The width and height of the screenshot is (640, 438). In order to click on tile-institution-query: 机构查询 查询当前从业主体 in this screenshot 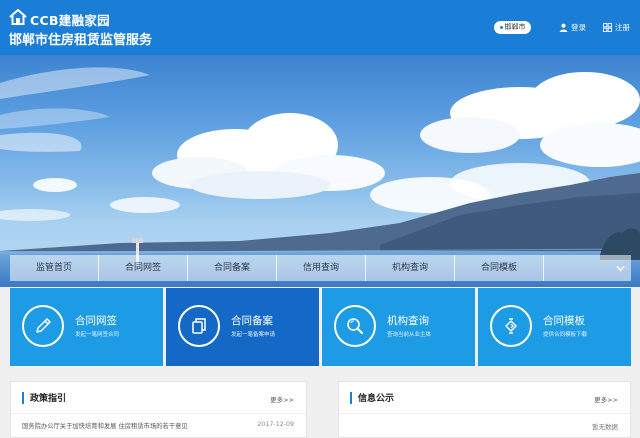, I will do `click(398, 327)`.